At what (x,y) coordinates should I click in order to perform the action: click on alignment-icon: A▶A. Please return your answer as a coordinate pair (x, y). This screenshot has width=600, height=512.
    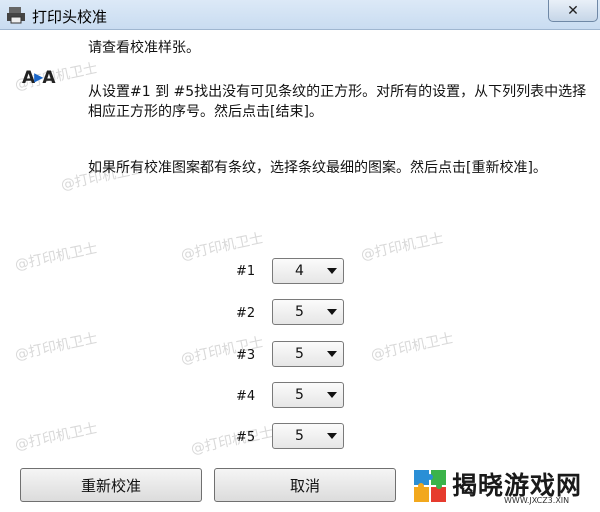
    Looking at the image, I should click on (47, 78).